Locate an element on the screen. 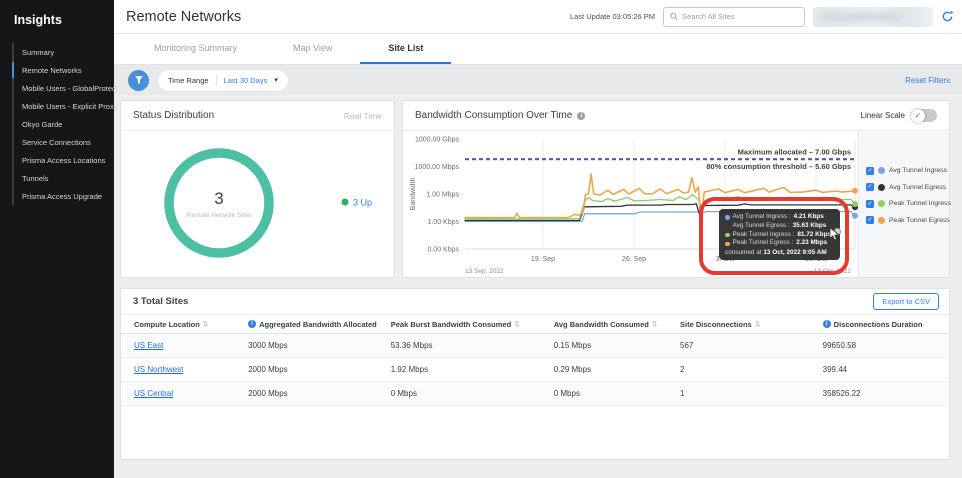  table-cell: 53.36 Mbps is located at coordinates (411, 345).